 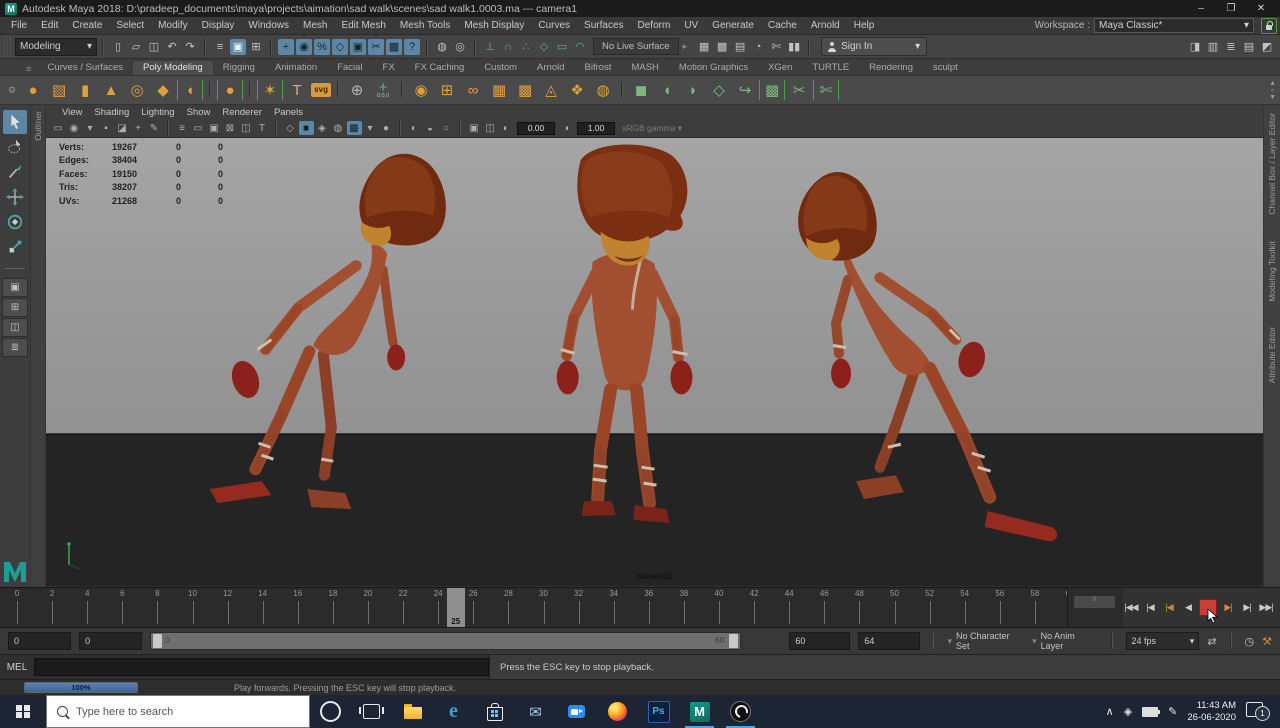 What do you see at coordinates (490, 47) in the screenshot?
I see `snap-to-grid-icon: ⊥` at bounding box center [490, 47].